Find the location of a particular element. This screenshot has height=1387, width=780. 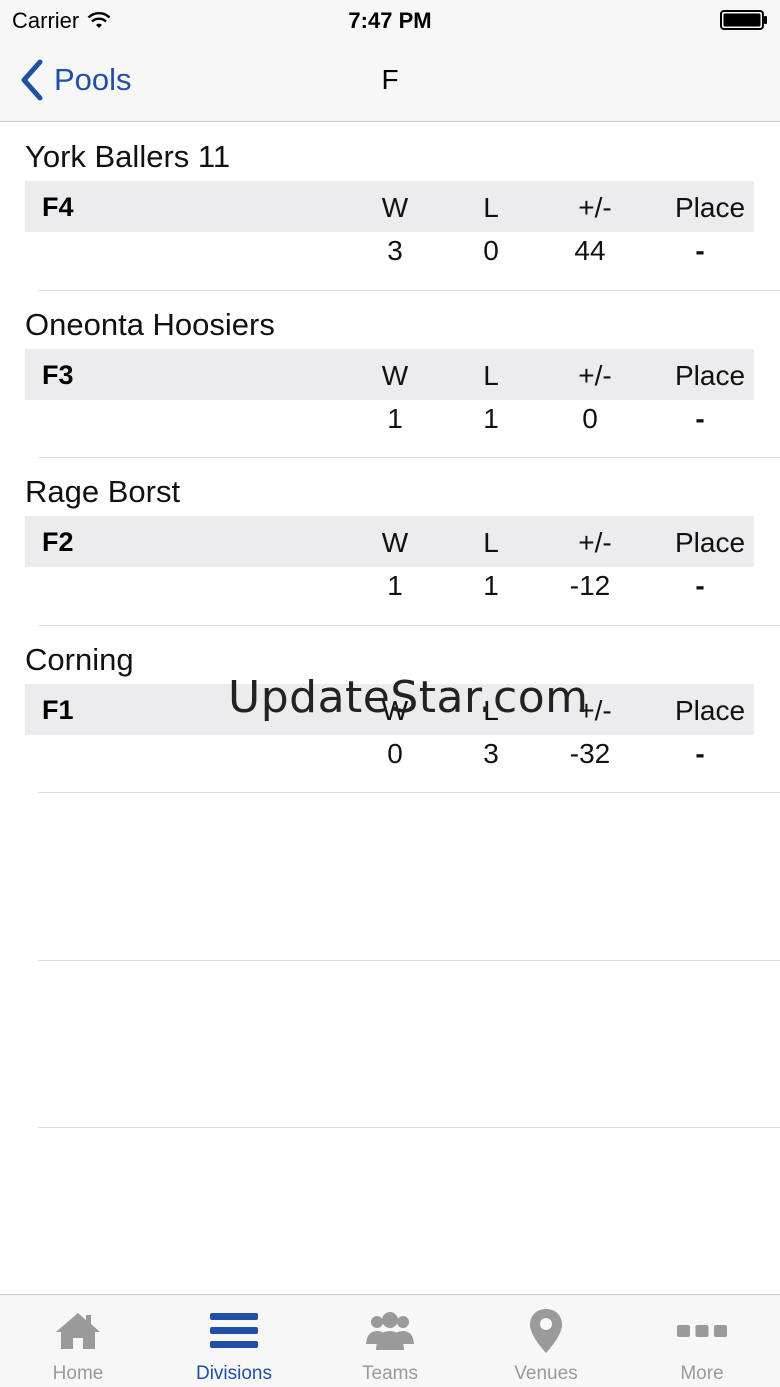

tab-venues-label: Venues is located at coordinates (546, 1373).